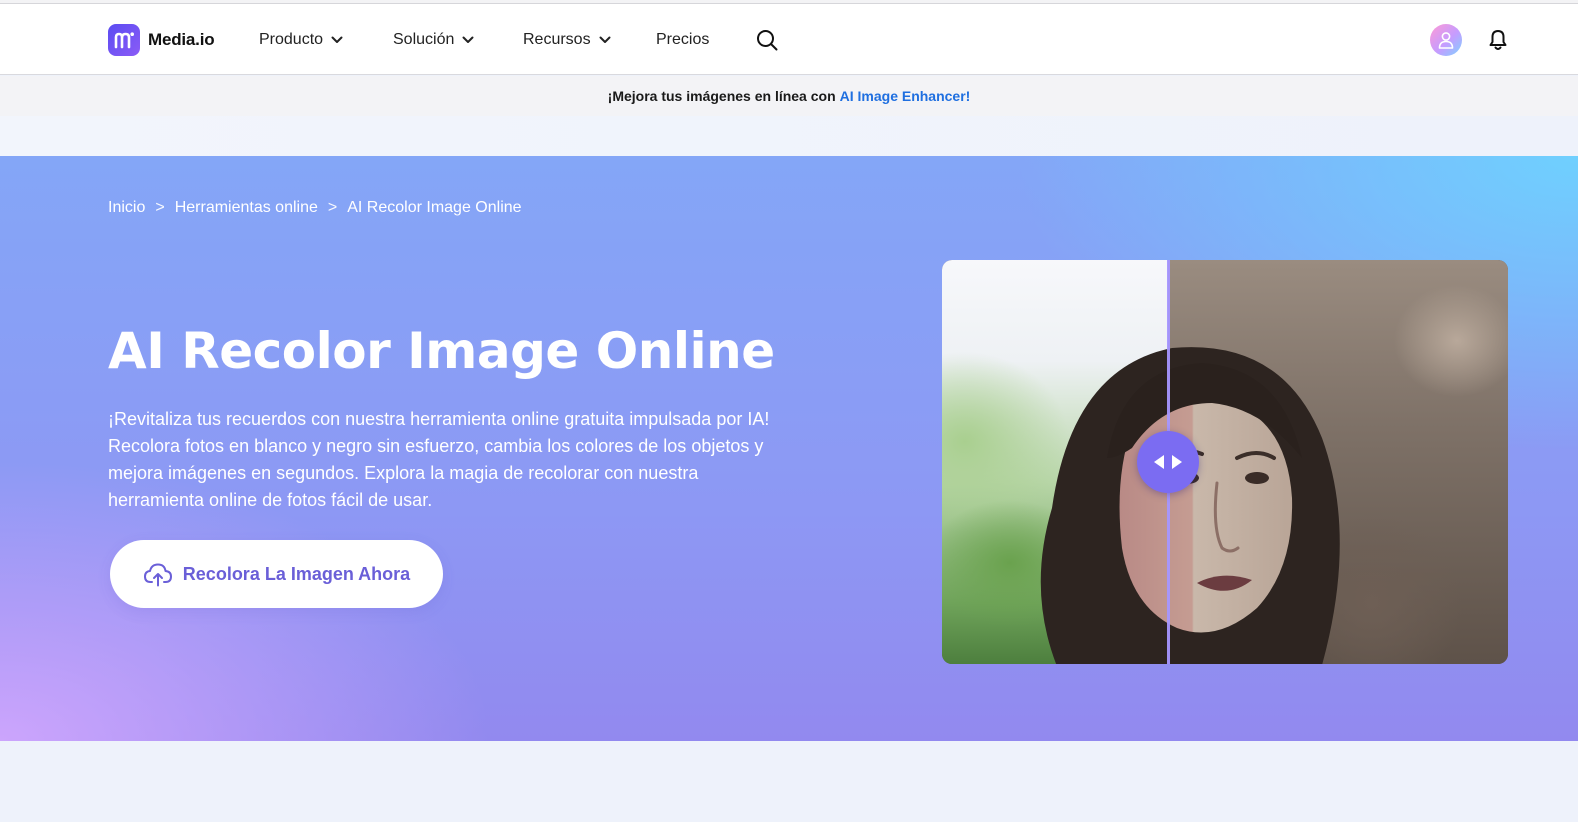 This screenshot has height=822, width=1578. I want to click on left-right-arrows-icon, so click(1168, 462).